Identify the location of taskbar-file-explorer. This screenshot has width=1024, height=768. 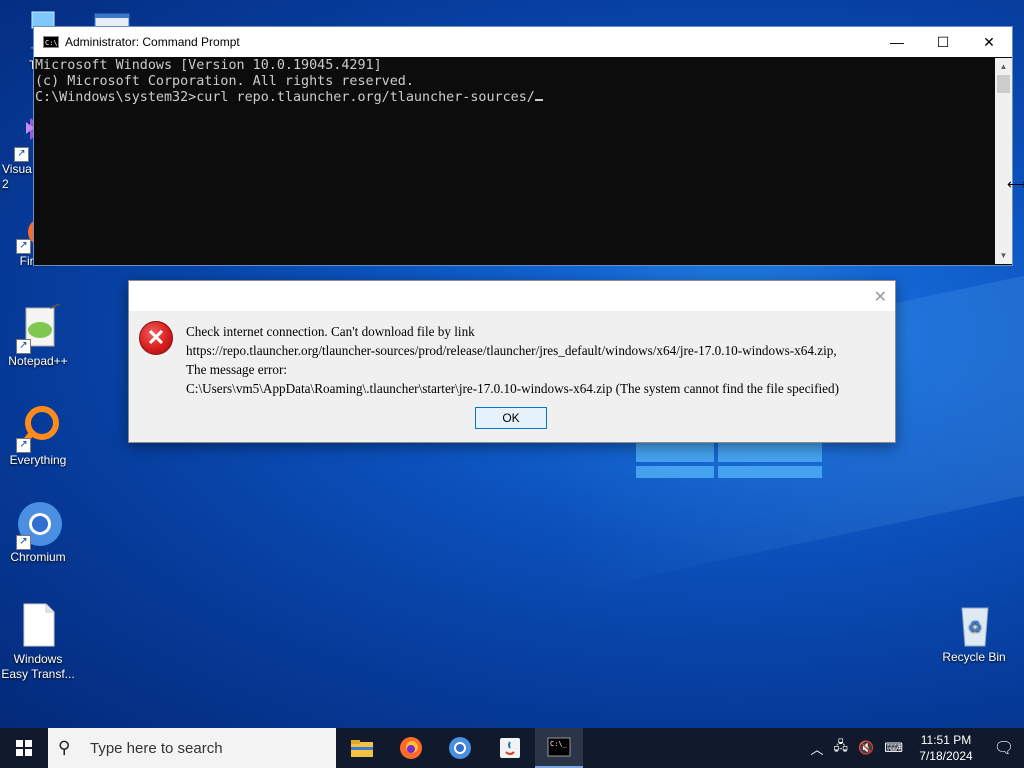
(362, 748).